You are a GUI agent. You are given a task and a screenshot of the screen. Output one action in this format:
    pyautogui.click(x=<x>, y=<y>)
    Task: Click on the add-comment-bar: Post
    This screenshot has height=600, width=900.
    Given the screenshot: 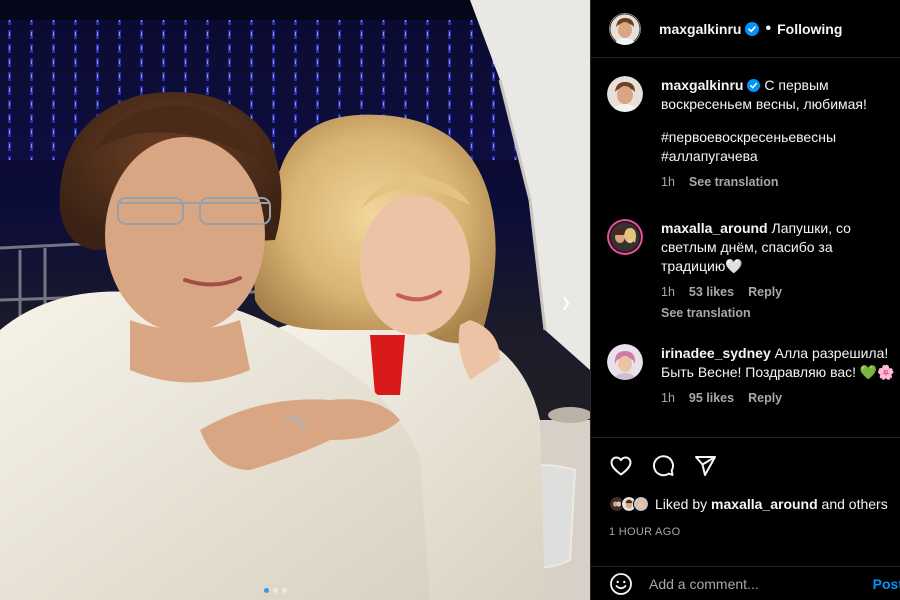 What is the action you would take?
    pyautogui.click(x=745, y=583)
    